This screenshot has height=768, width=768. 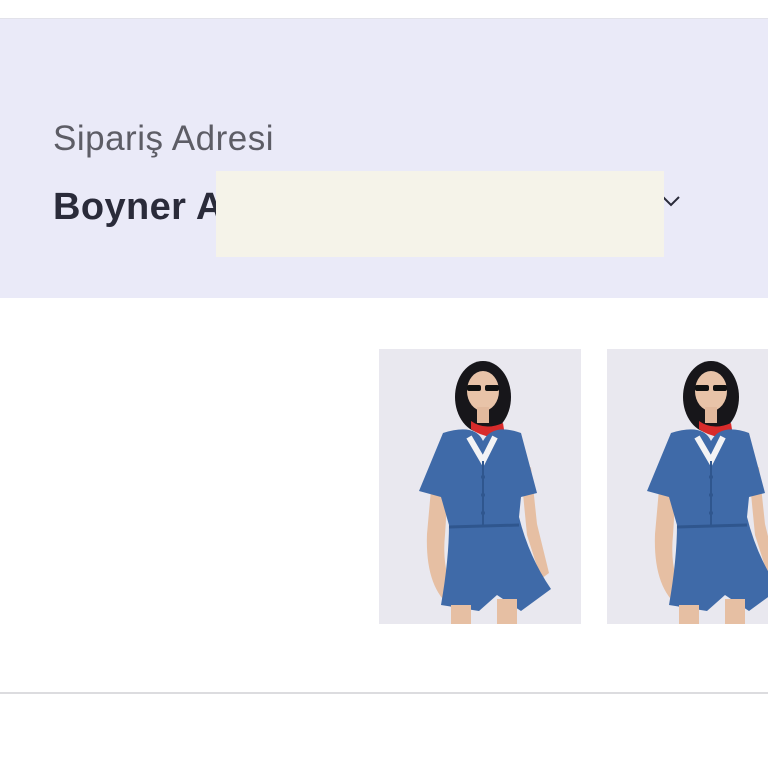 I want to click on selected-address: Boyner A, so click(x=138, y=207).